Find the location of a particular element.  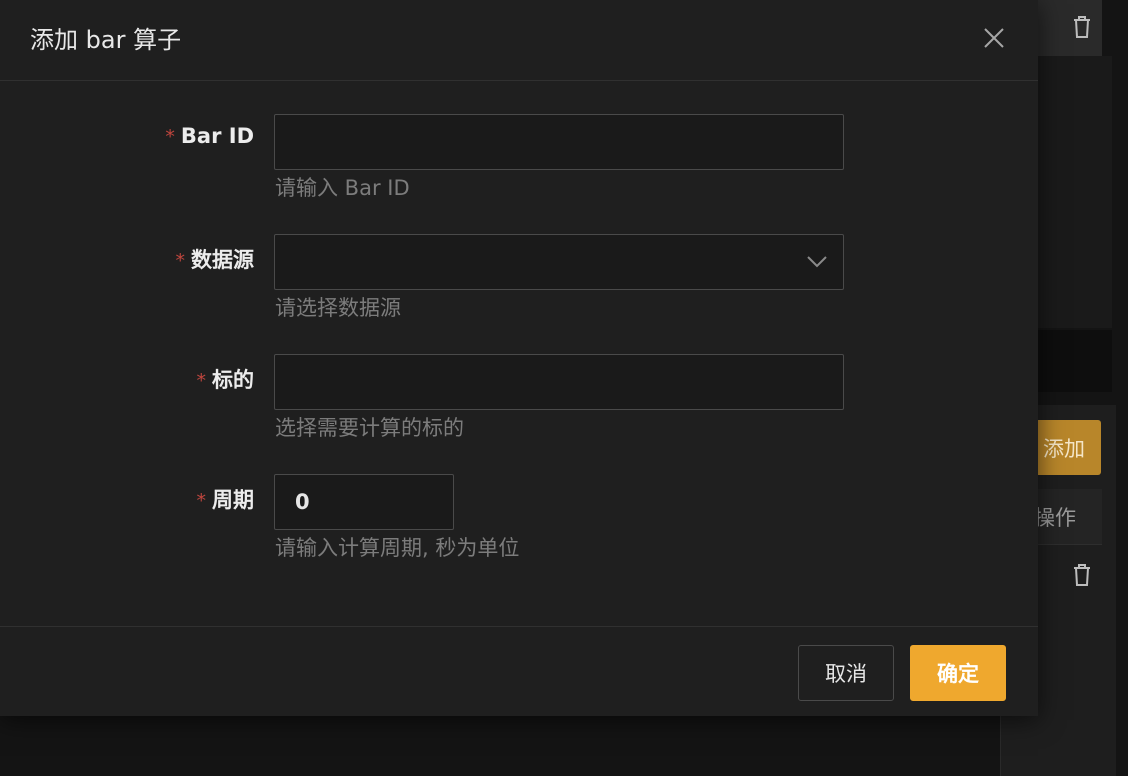

bar-id-help: 请输入 Bar ID is located at coordinates (342, 188).